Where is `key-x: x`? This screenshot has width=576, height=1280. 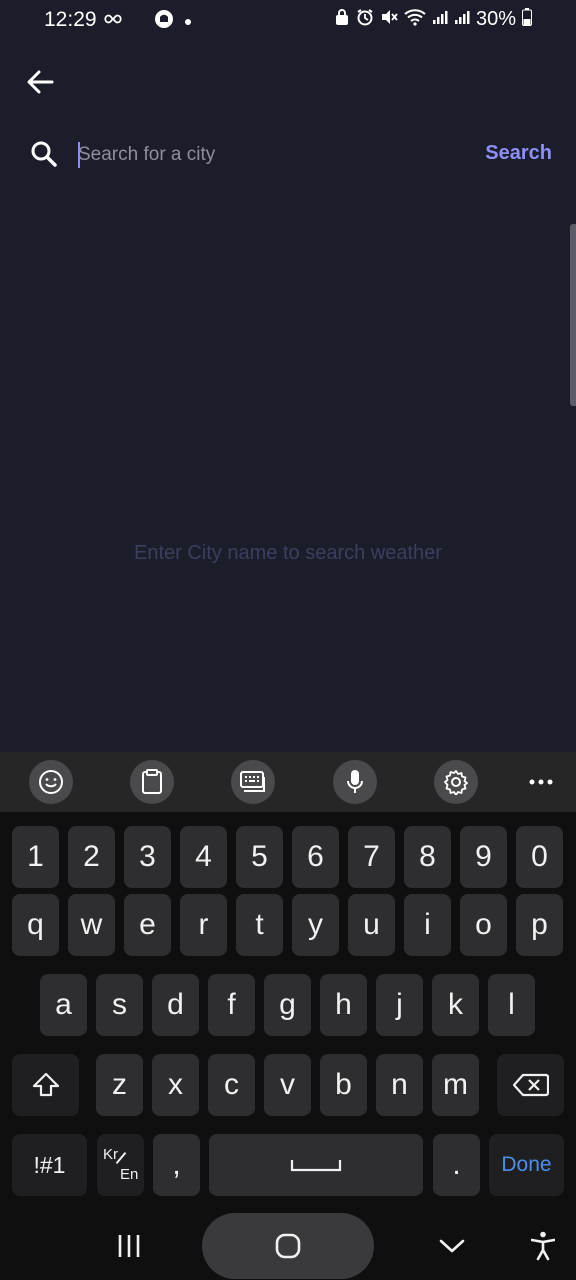
key-x: x is located at coordinates (175, 1085).